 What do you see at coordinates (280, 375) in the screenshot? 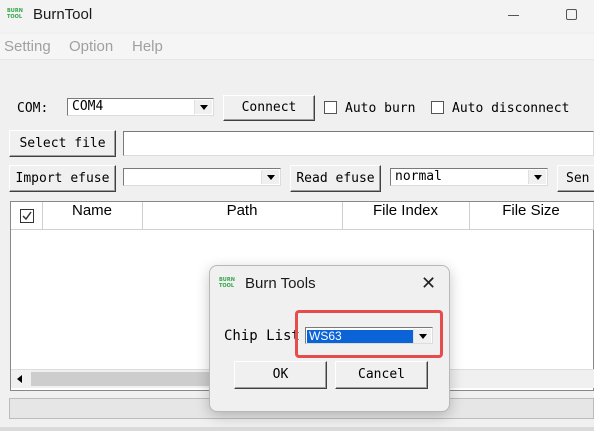
I see `ok-button: OK` at bounding box center [280, 375].